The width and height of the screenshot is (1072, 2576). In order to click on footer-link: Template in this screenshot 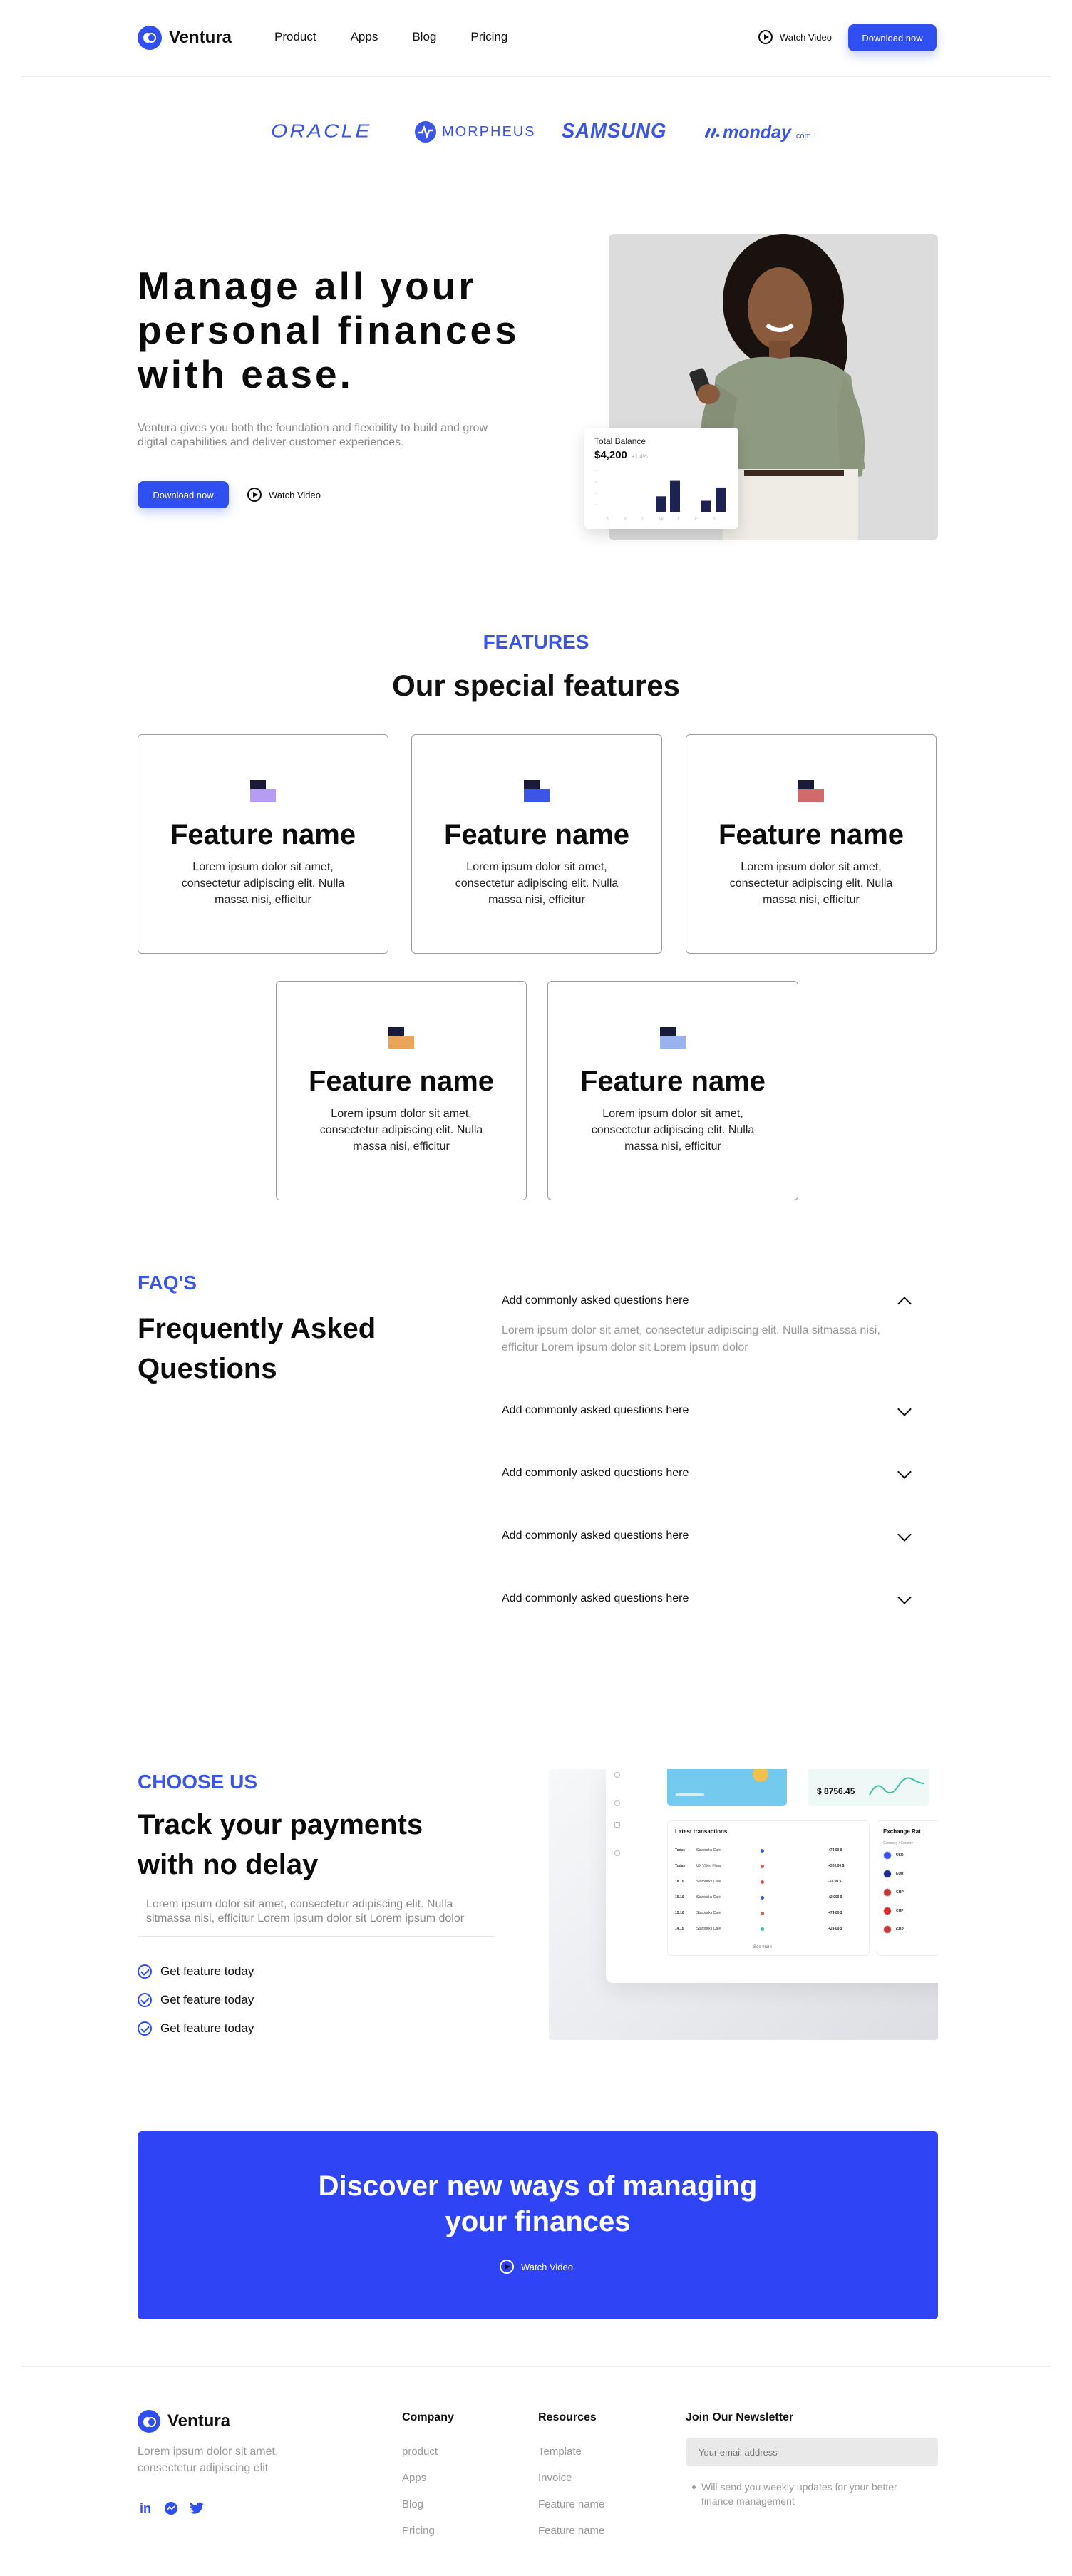, I will do `click(571, 2451)`.